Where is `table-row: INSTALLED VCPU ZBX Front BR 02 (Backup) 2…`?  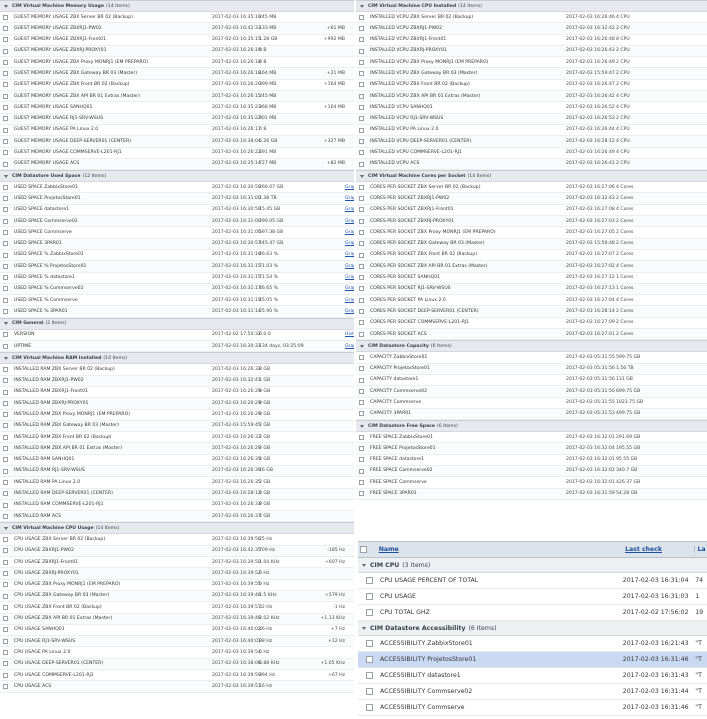
table-row: INSTALLED VCPU ZBX Front BR 02 (Backup) 2… is located at coordinates (531, 86).